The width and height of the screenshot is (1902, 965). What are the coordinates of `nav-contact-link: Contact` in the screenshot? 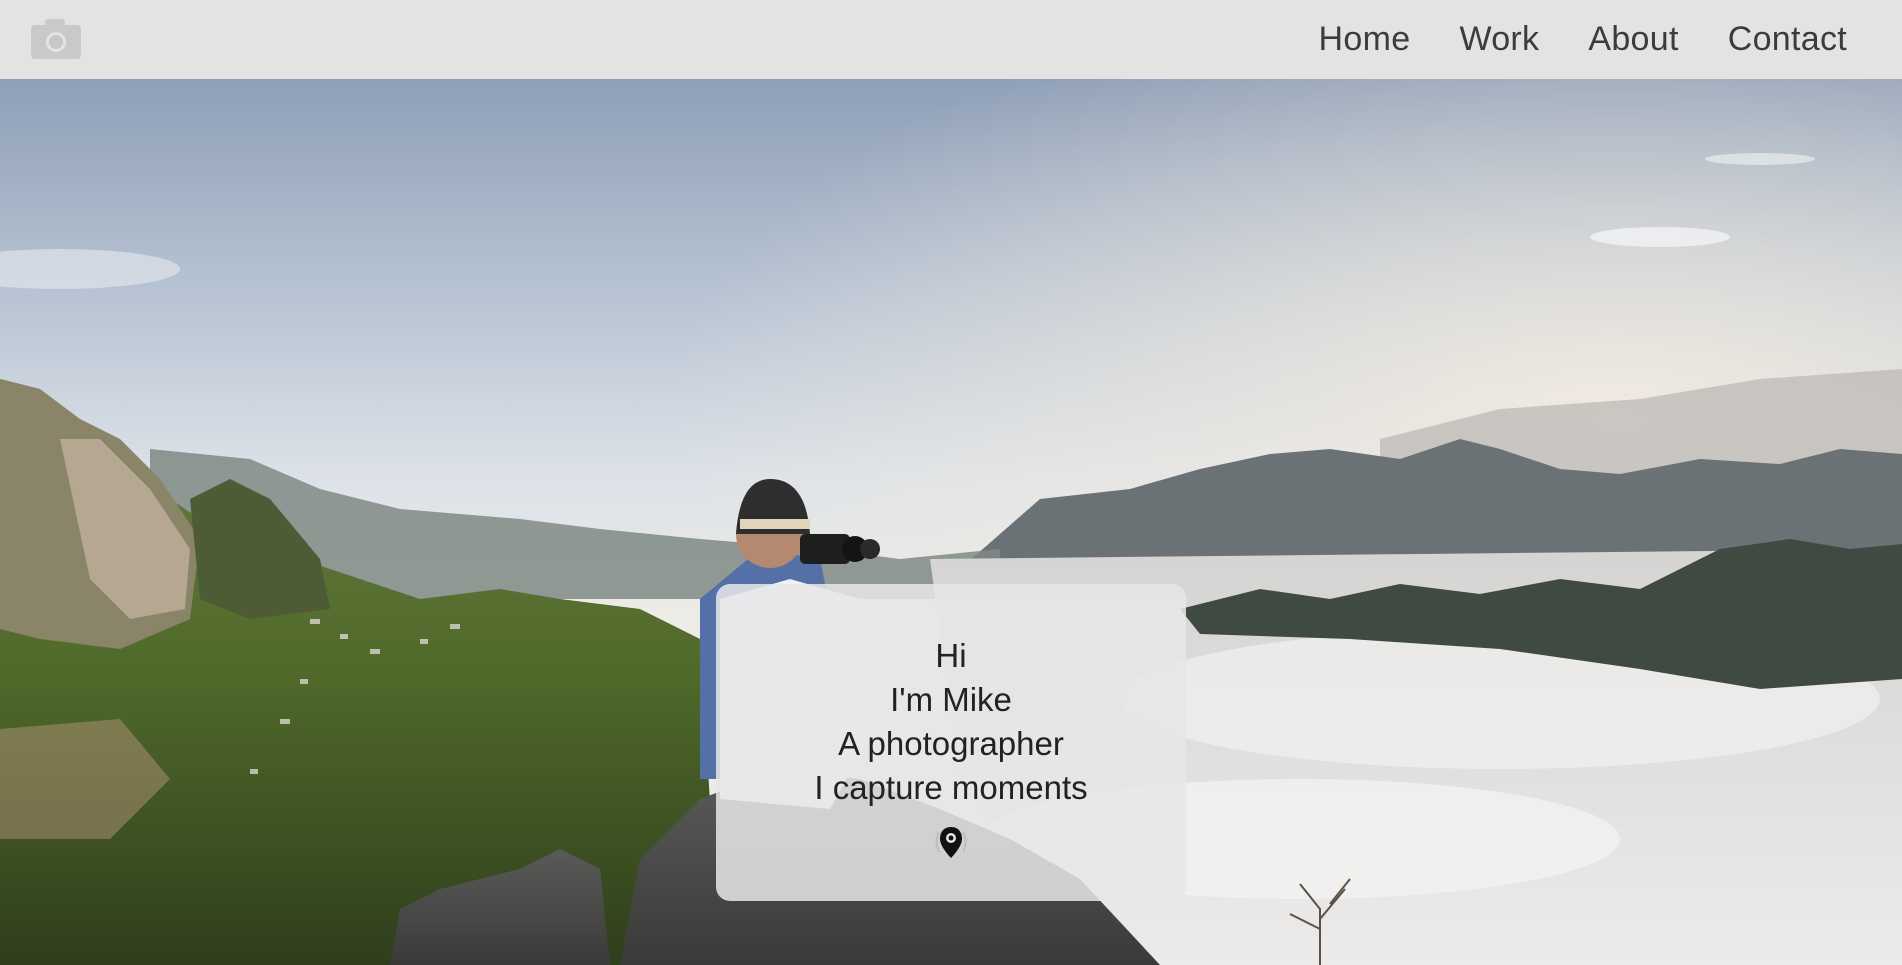 It's located at (1787, 39).